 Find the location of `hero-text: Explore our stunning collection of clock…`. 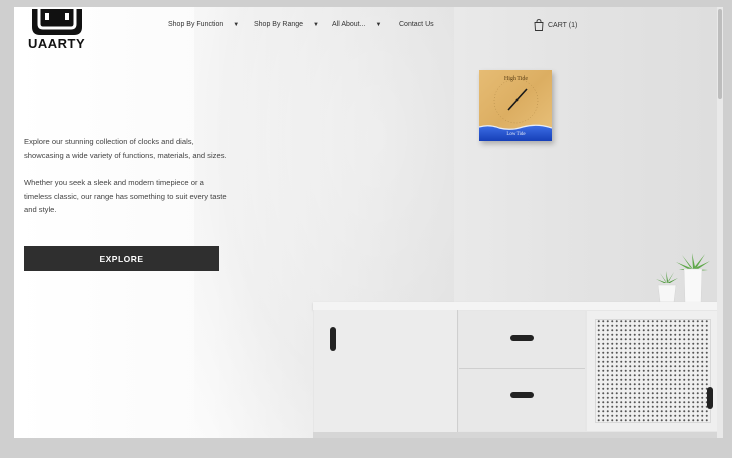

hero-text: Explore our stunning collection of clock… is located at coordinates (126, 183).